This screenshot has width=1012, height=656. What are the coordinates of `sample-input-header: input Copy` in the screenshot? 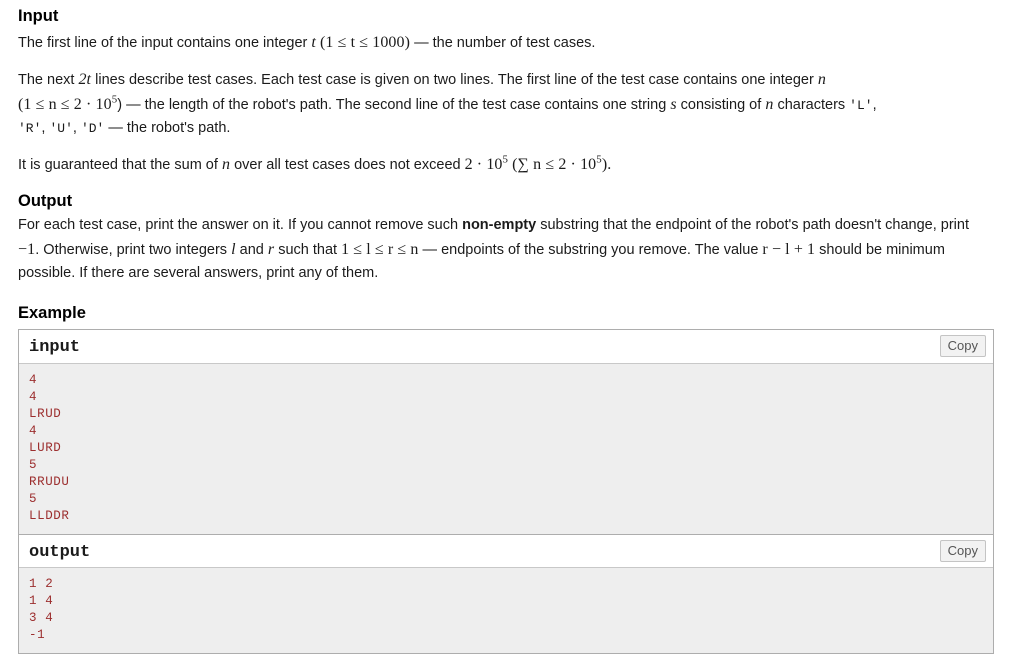 It's located at (506, 347).